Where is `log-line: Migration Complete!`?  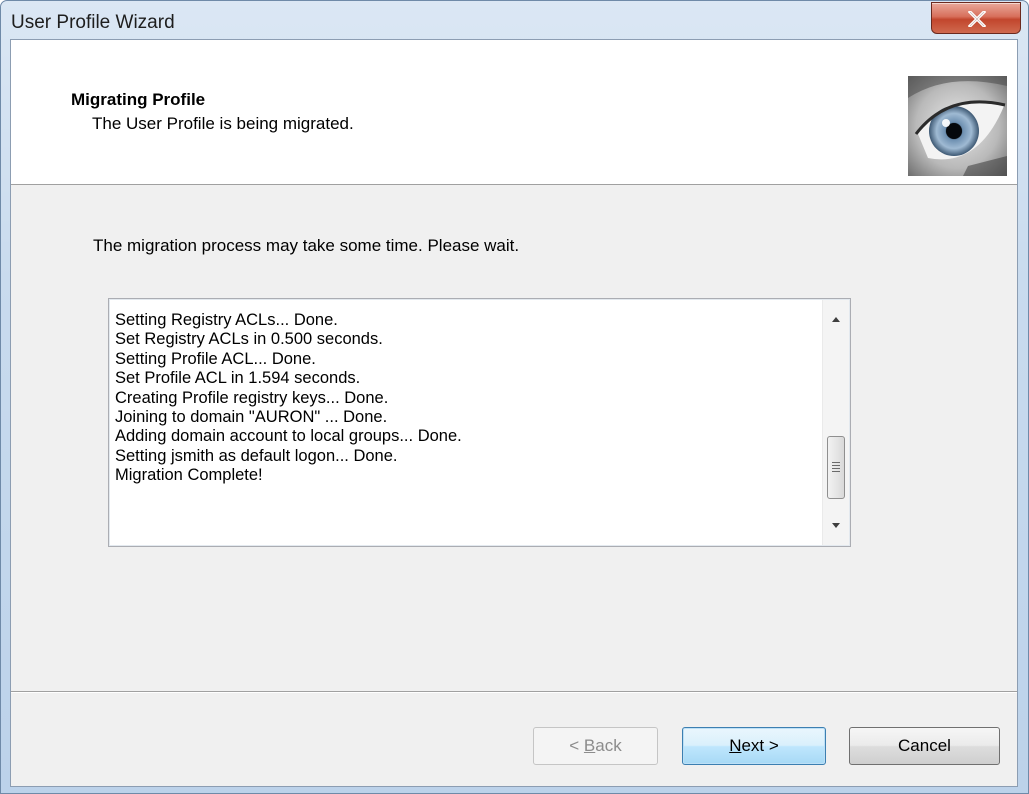
log-line: Migration Complete! is located at coordinates (189, 475).